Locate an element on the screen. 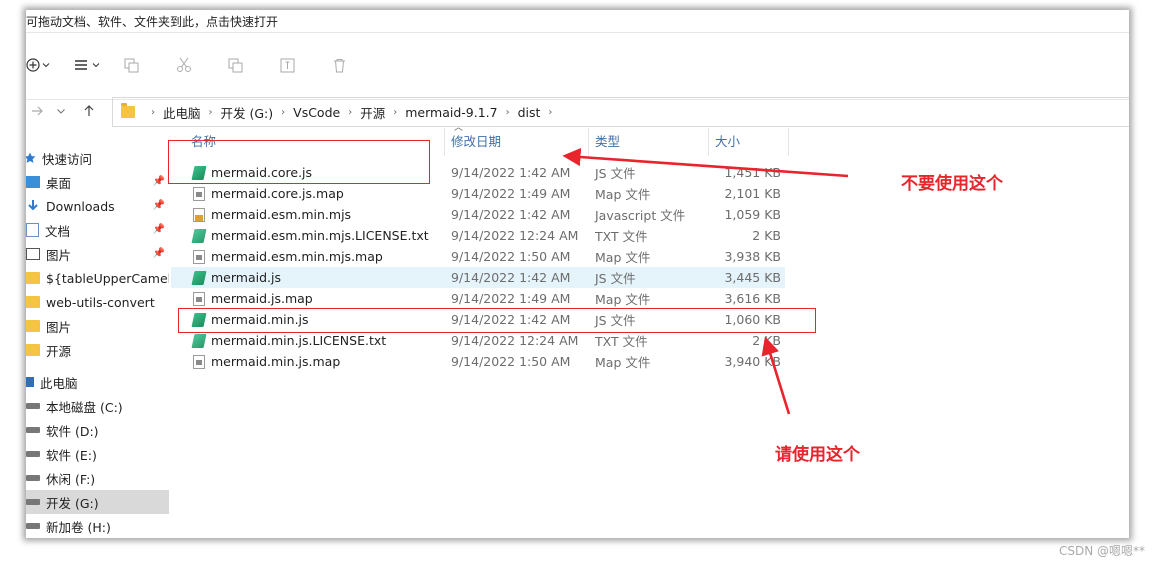 The image size is (1155, 565). watermark: CSDN @嗯嗯** is located at coordinates (1101, 551).